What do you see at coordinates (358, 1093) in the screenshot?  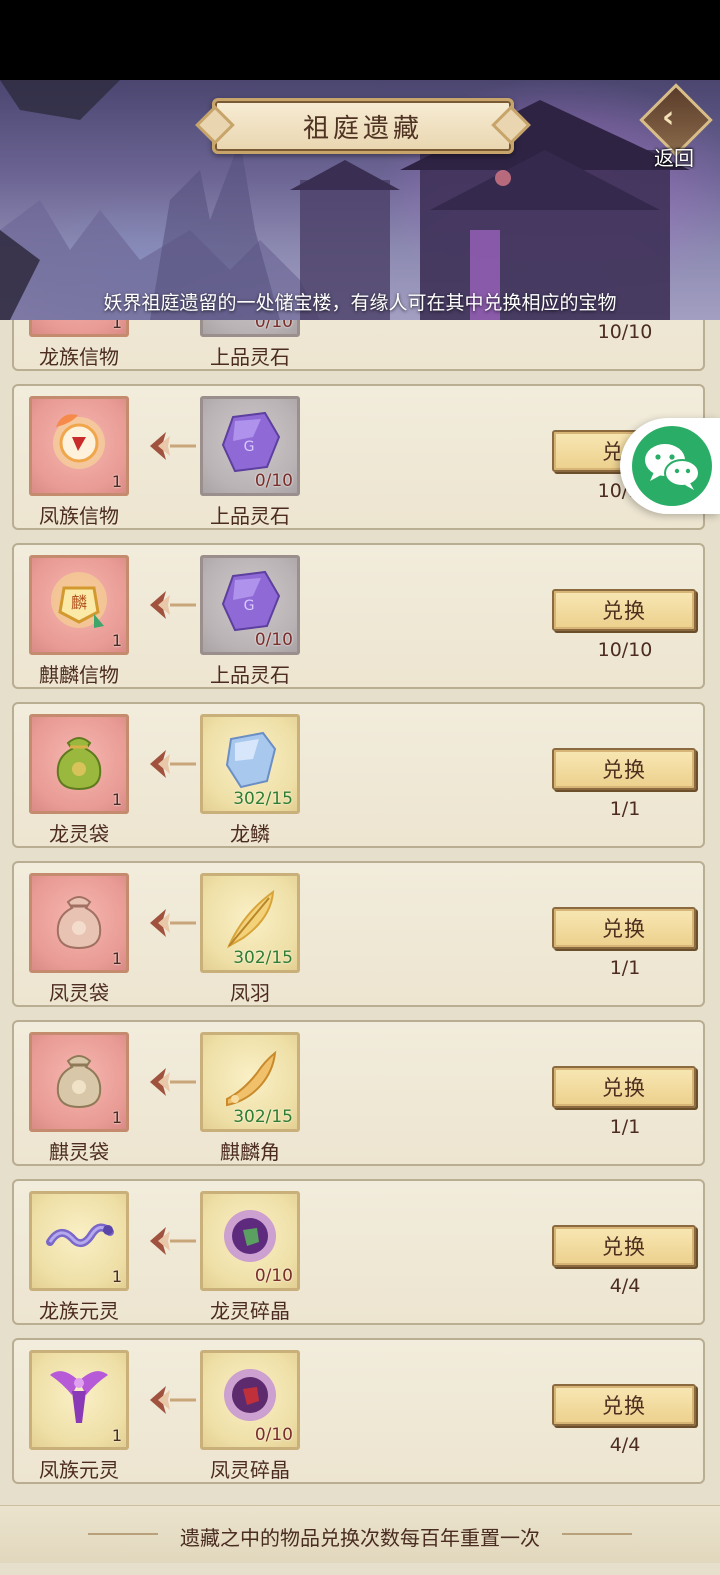 I see `exchange-card: 1 302/15 麒灵袋 麒麟角 兑换 1/1` at bounding box center [358, 1093].